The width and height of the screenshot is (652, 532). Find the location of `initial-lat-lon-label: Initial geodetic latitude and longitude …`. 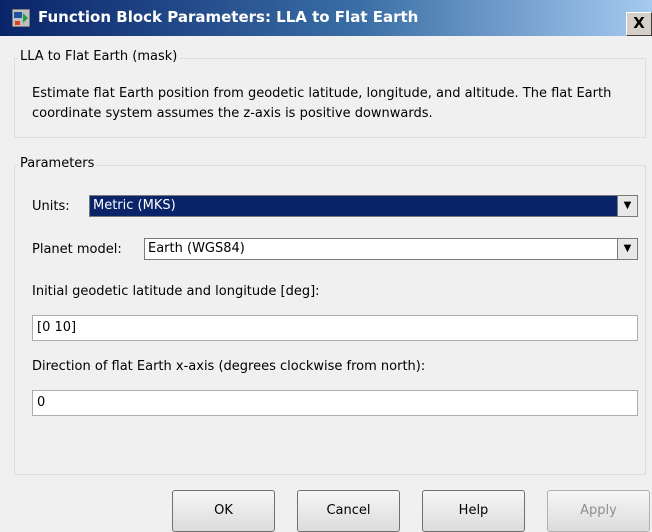

initial-lat-lon-label: Initial geodetic latitude and longitude … is located at coordinates (176, 291).